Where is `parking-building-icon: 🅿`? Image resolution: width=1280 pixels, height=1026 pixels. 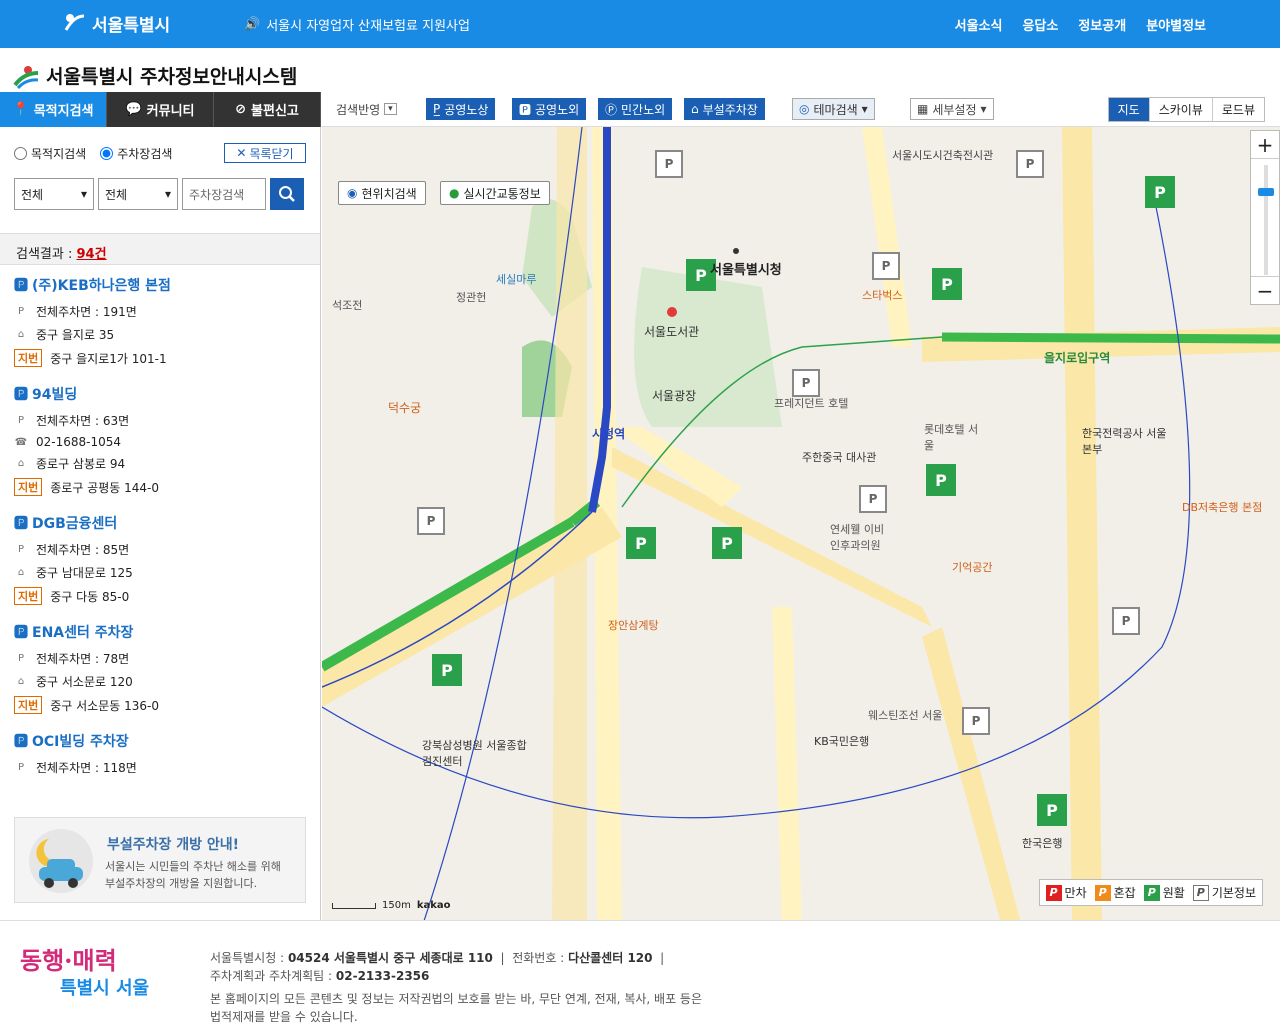
parking-building-icon: 🅿 is located at coordinates (21, 286).